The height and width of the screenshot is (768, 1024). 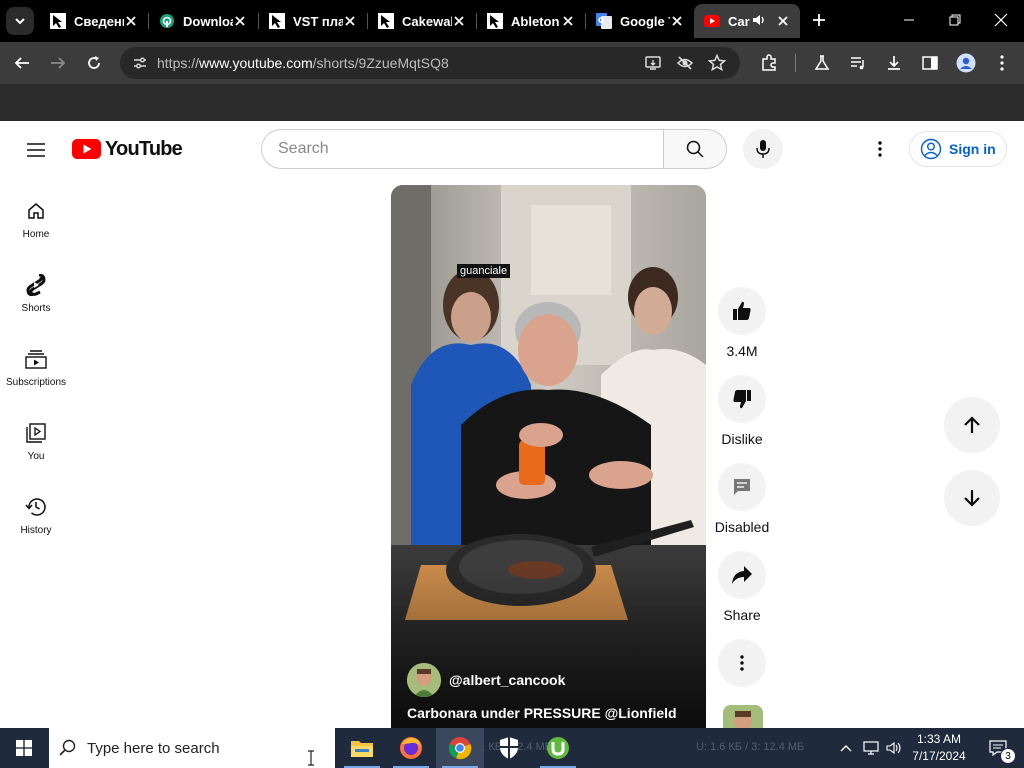 What do you see at coordinates (846, 748) in the screenshot?
I see `show-hidden-icons-button` at bounding box center [846, 748].